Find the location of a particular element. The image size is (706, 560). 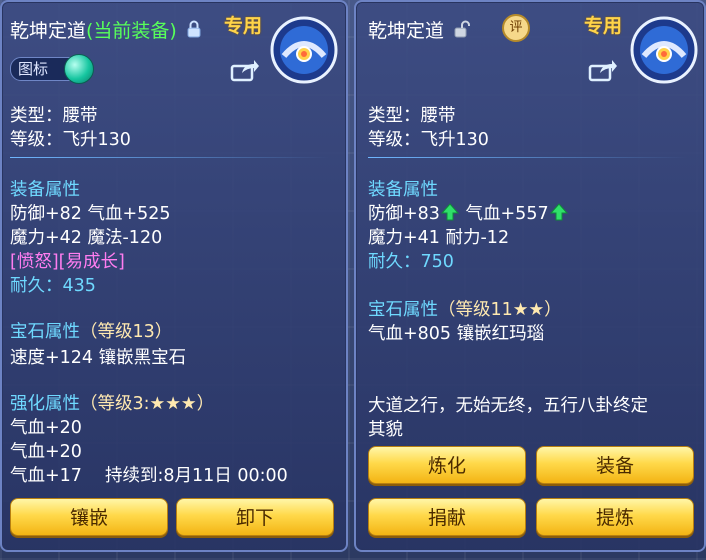

enhance-attr-header: 强化属性 is located at coordinates (45, 404).